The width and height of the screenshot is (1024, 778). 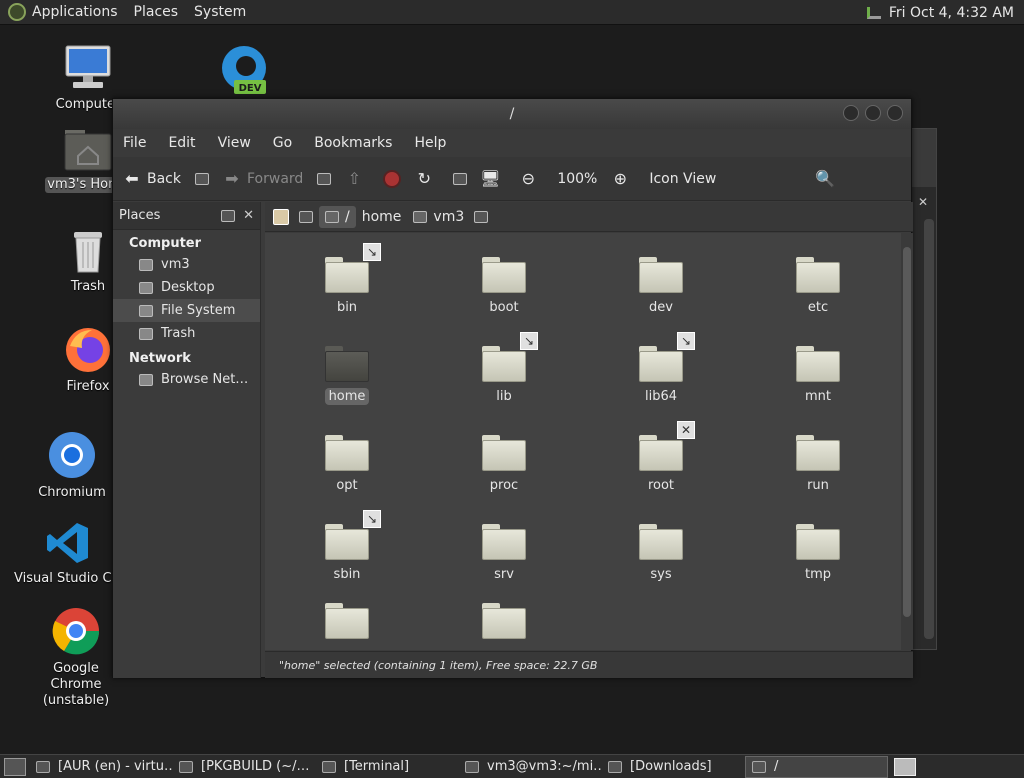 What do you see at coordinates (377, 766) in the screenshot?
I see `task-label: [Terminal]` at bounding box center [377, 766].